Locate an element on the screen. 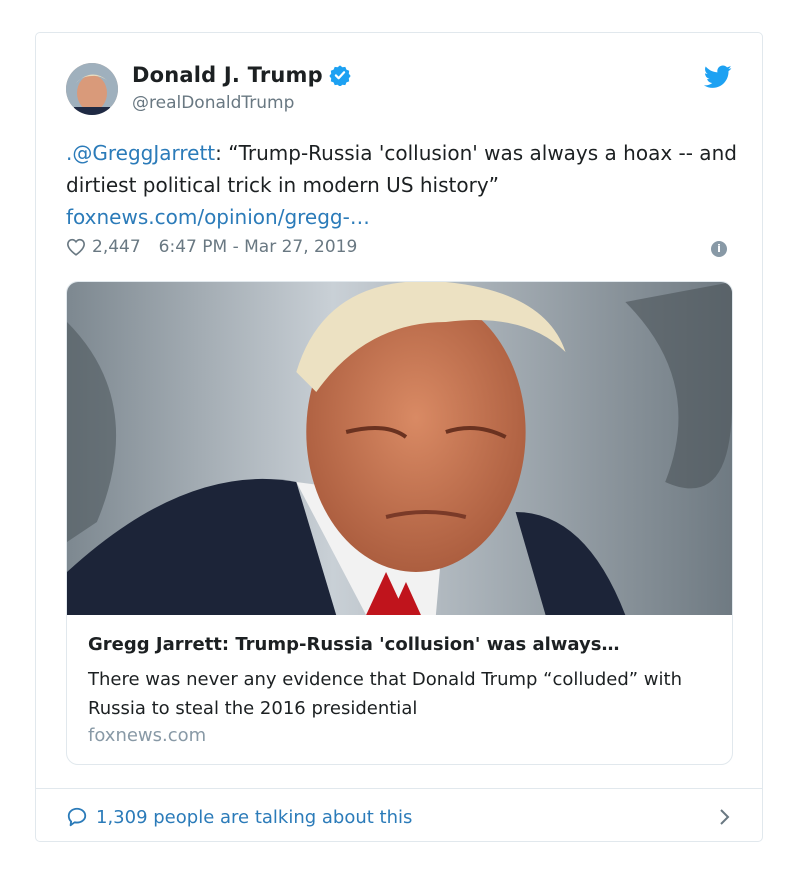 This screenshot has height=881, width=799. comment-bubble-icon is located at coordinates (77, 817).